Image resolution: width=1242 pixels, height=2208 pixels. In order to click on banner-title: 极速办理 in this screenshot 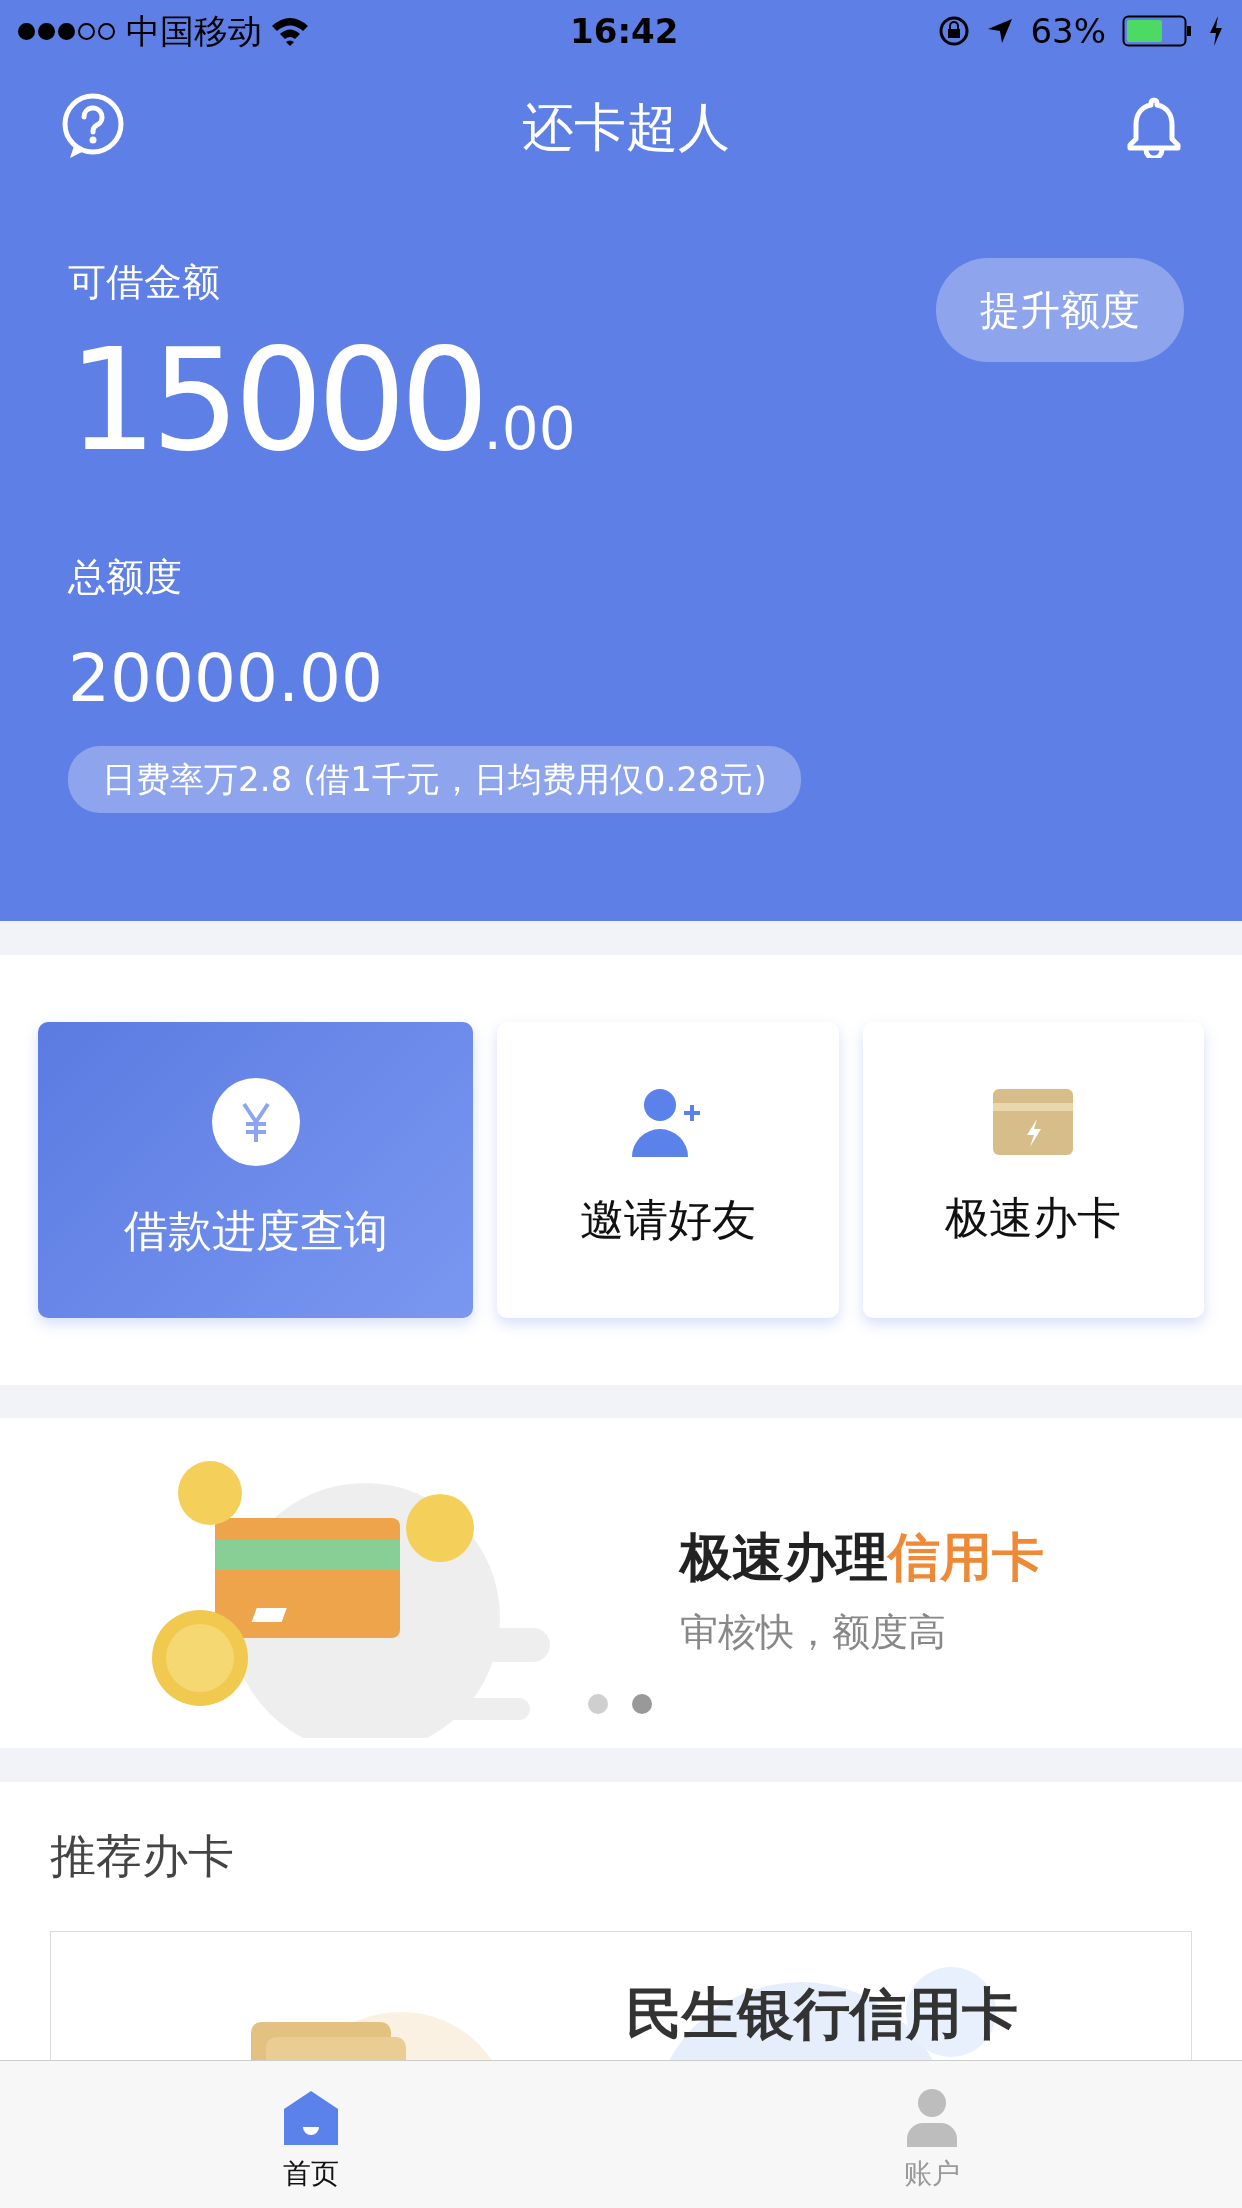, I will do `click(784, 1557)`.